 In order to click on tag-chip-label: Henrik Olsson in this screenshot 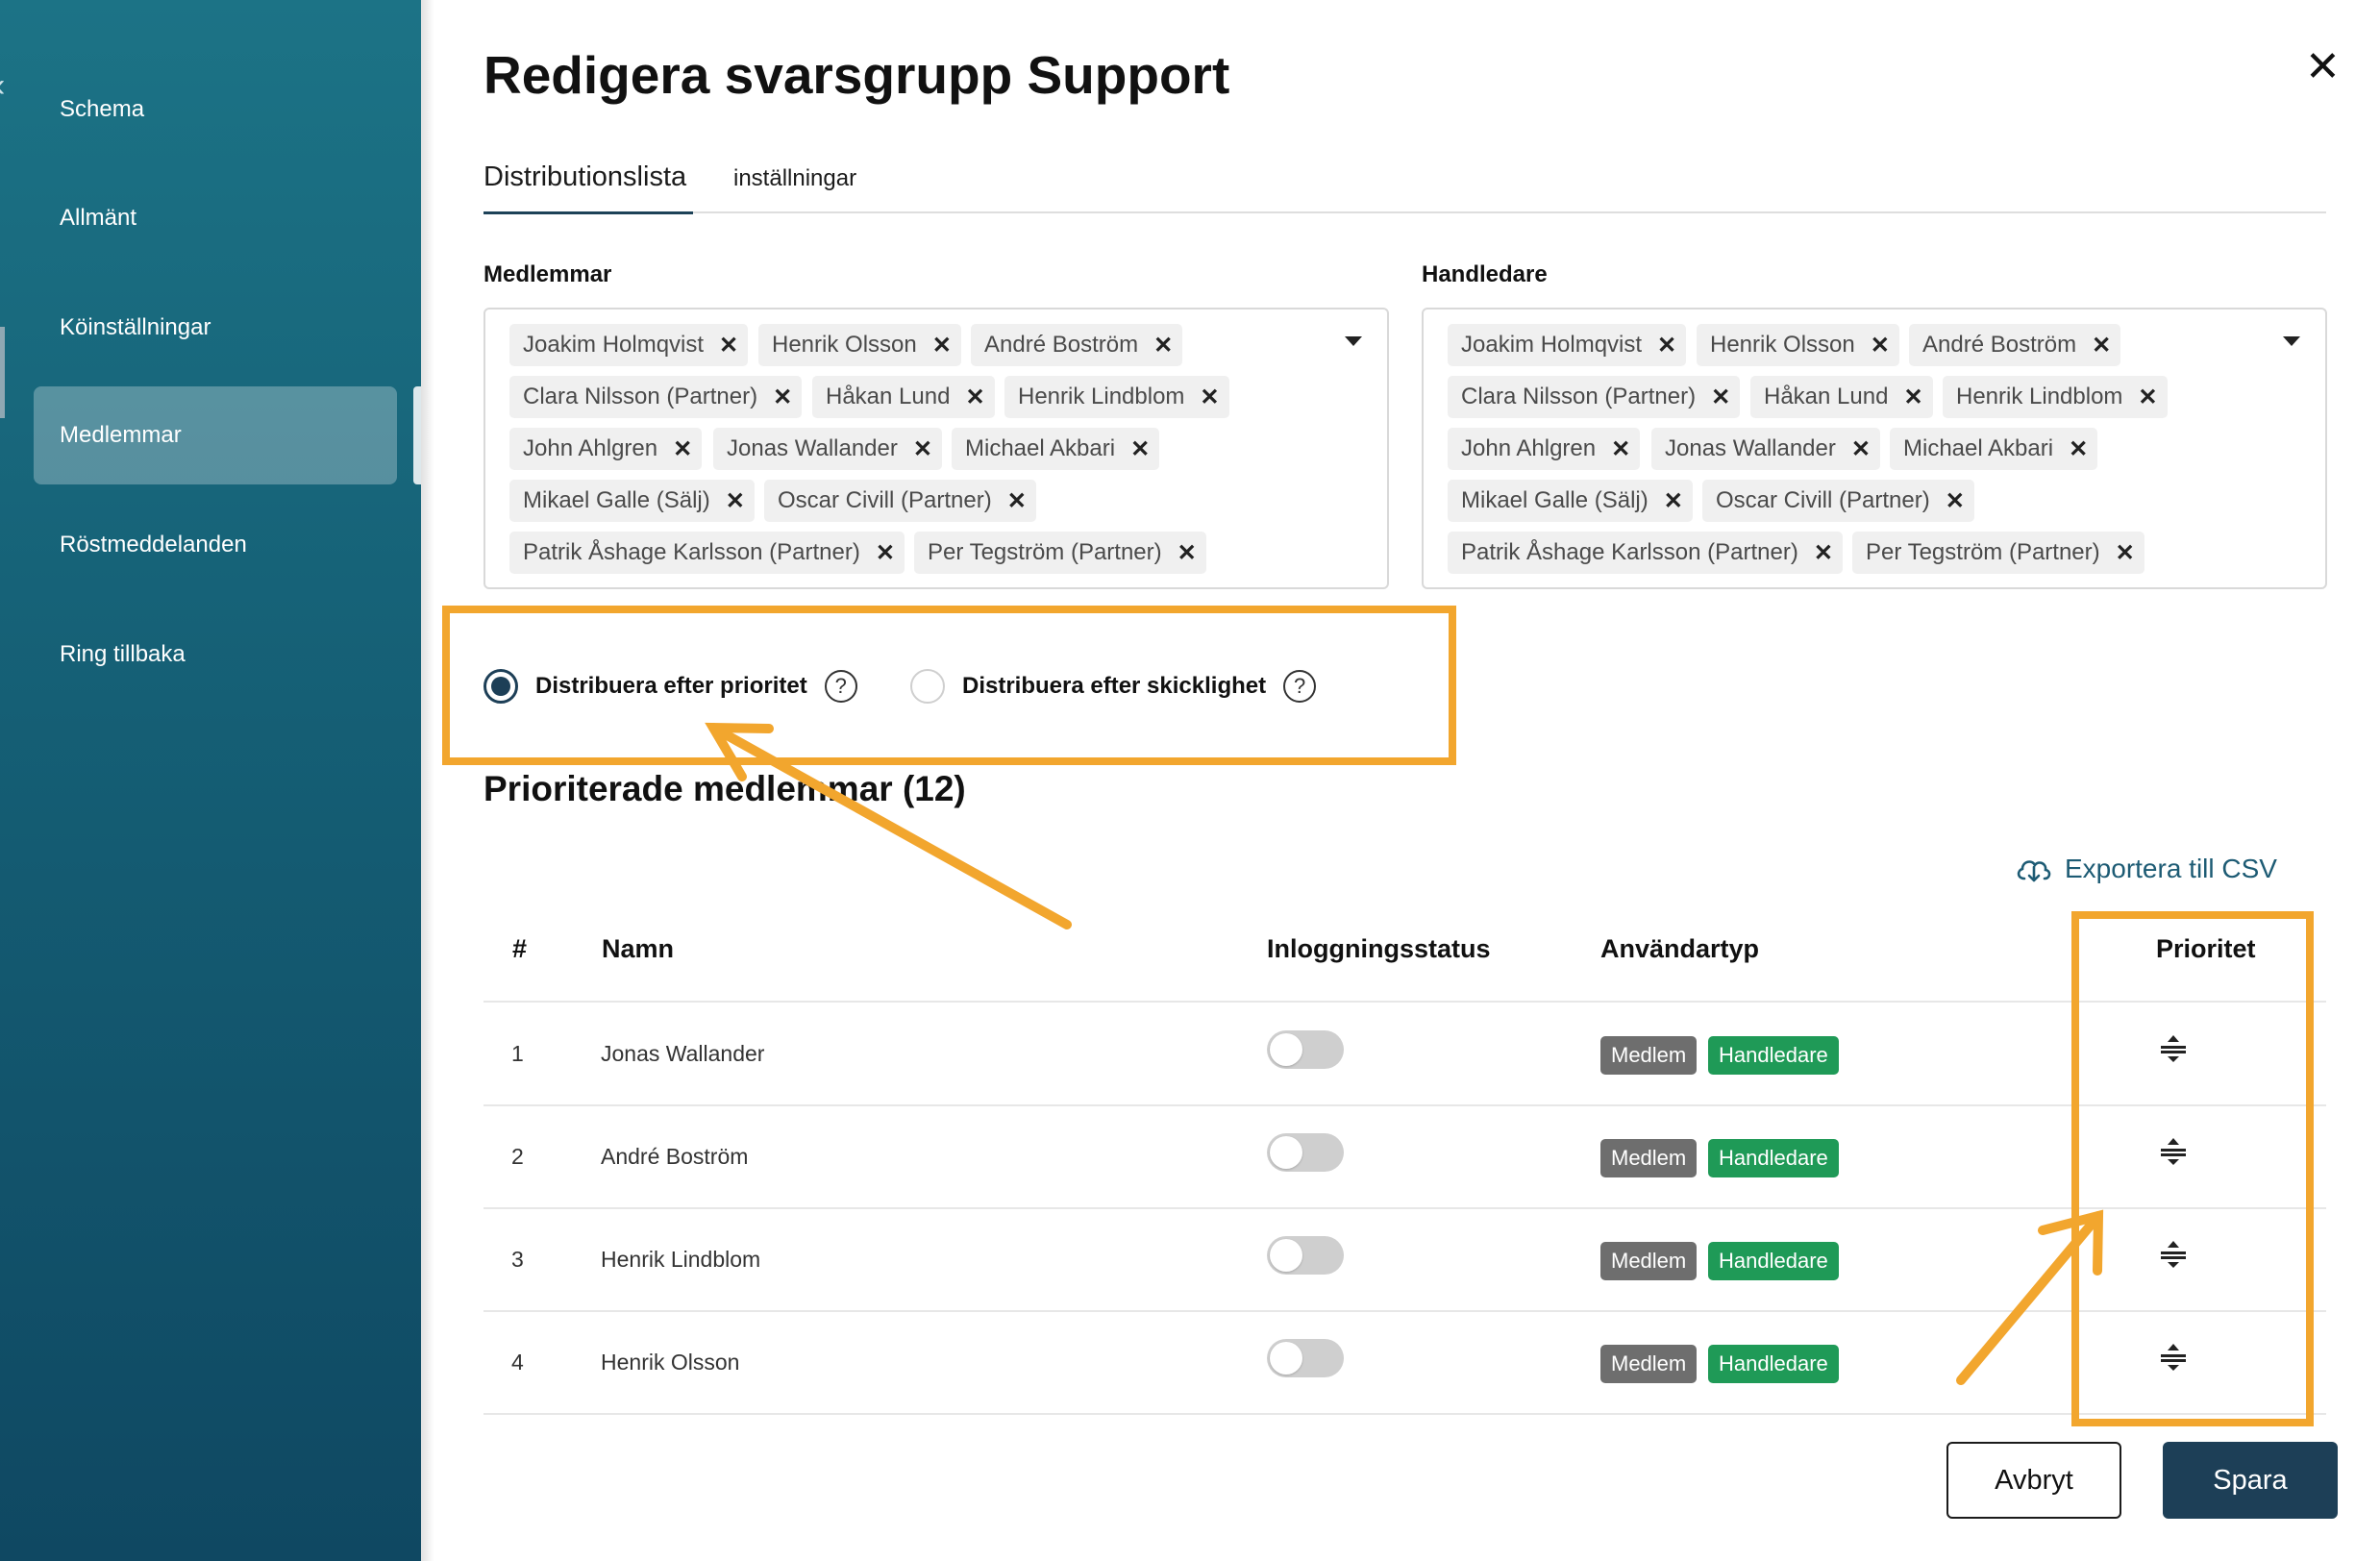, I will do `click(1783, 345)`.